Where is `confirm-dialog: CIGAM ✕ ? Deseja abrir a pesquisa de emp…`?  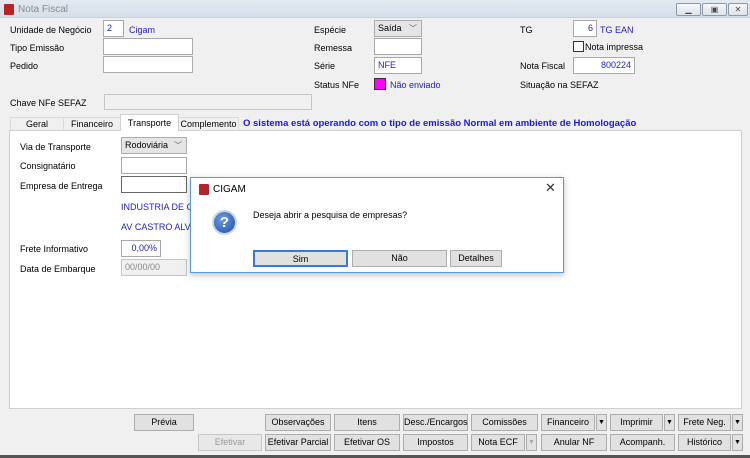
confirm-dialog: CIGAM ✕ ? Deseja abrir a pesquisa de emp… is located at coordinates (377, 225).